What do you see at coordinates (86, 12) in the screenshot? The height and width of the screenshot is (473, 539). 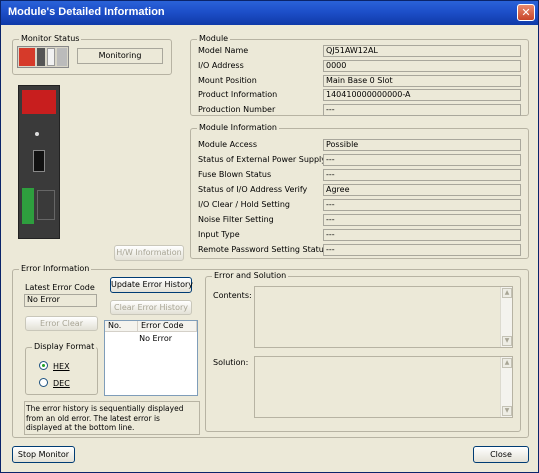 I see `window-title: Module's Detailed Information` at bounding box center [86, 12].